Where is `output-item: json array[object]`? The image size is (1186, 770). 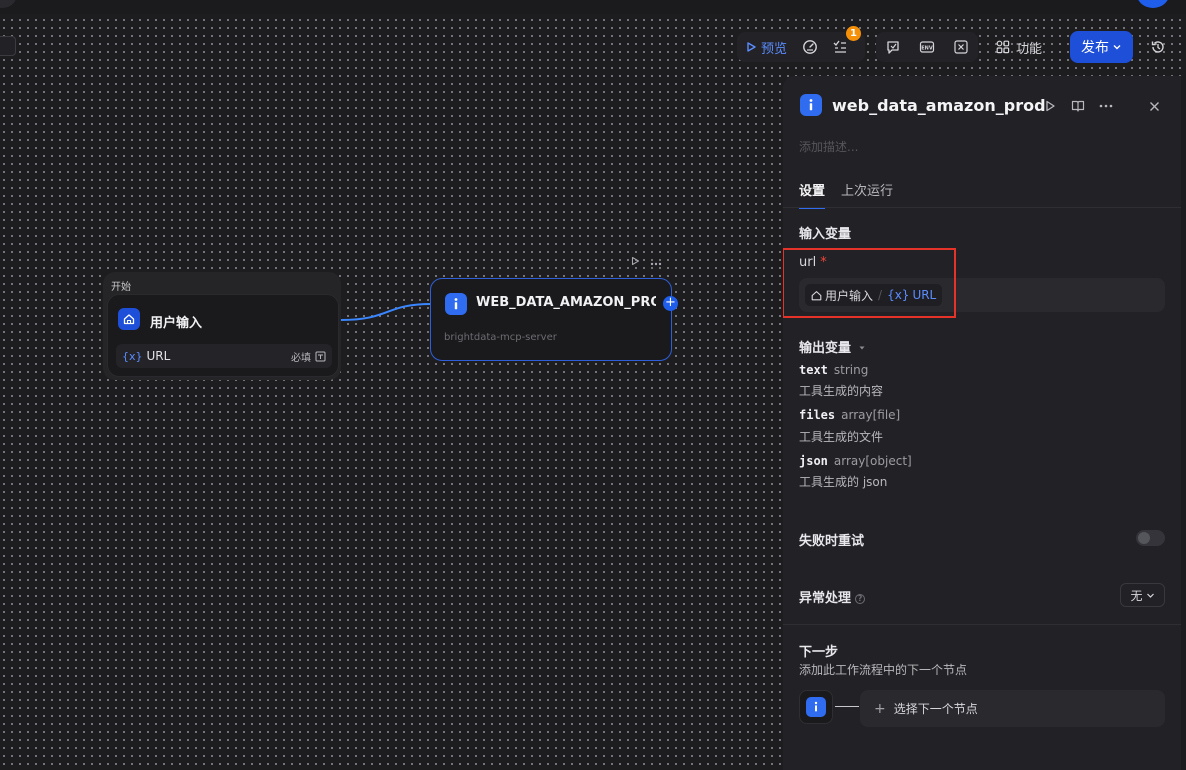
output-item: json array[object] is located at coordinates (855, 461).